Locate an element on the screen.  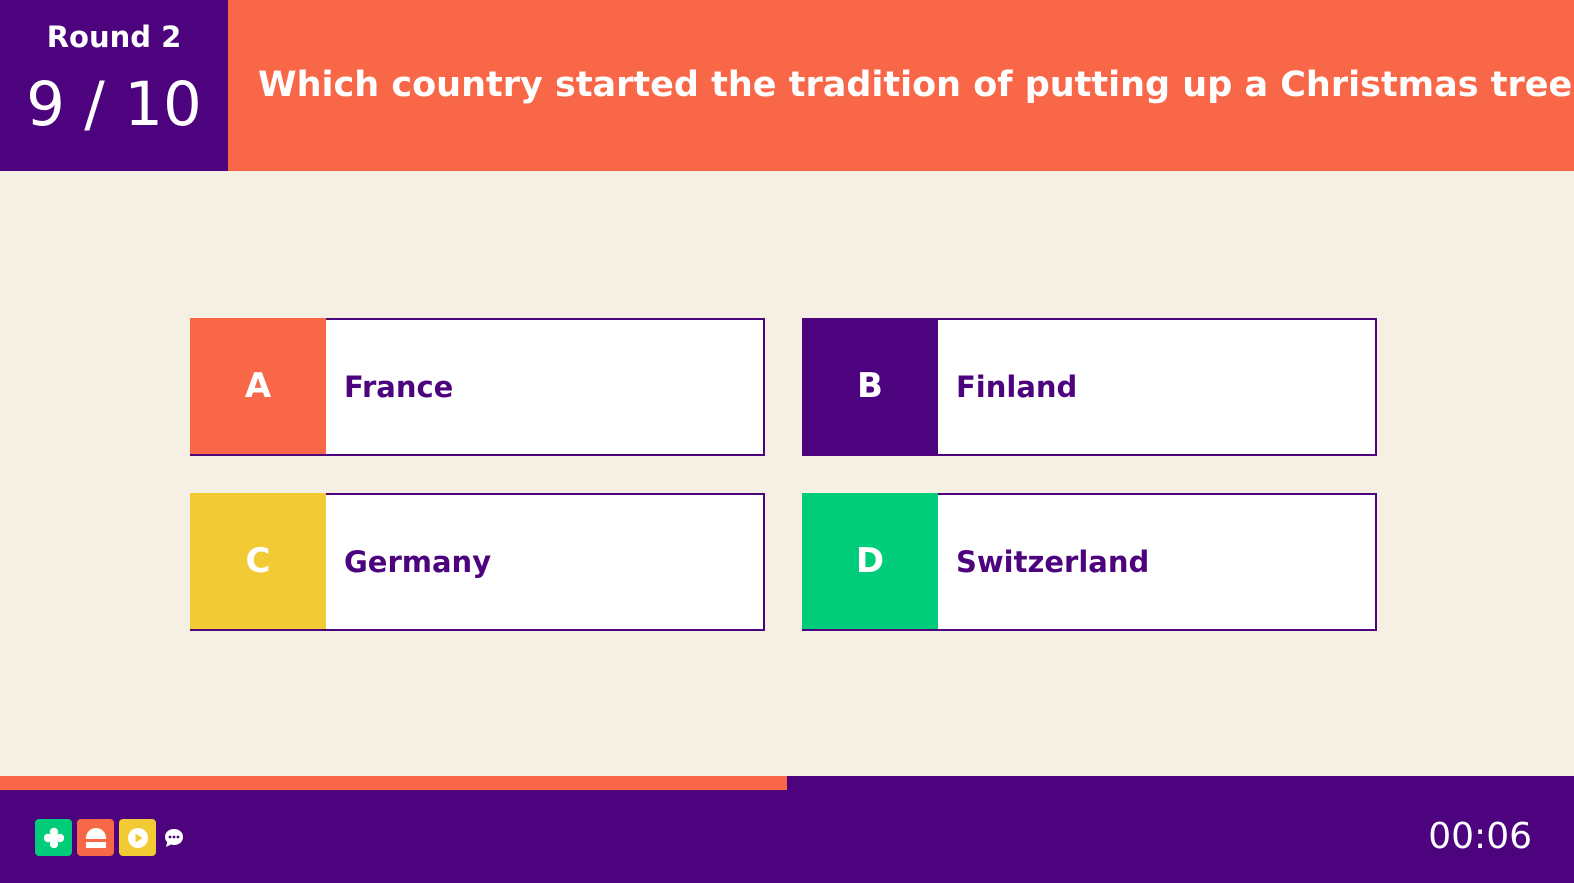
answer-letter-c: C is located at coordinates (258, 561).